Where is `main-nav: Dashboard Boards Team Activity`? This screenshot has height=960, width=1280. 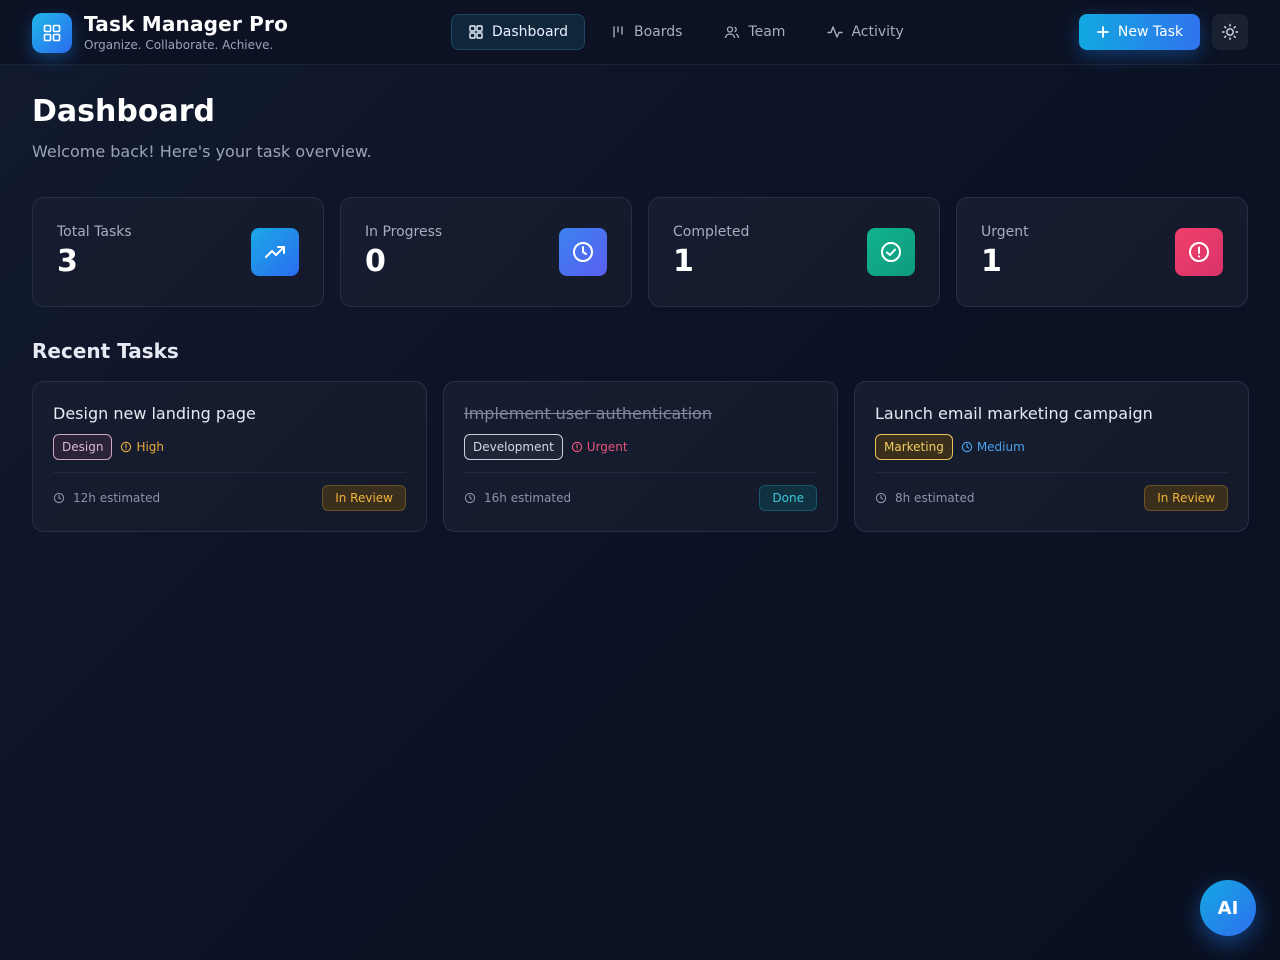
main-nav: Dashboard Boards Team Activity is located at coordinates (690, 32).